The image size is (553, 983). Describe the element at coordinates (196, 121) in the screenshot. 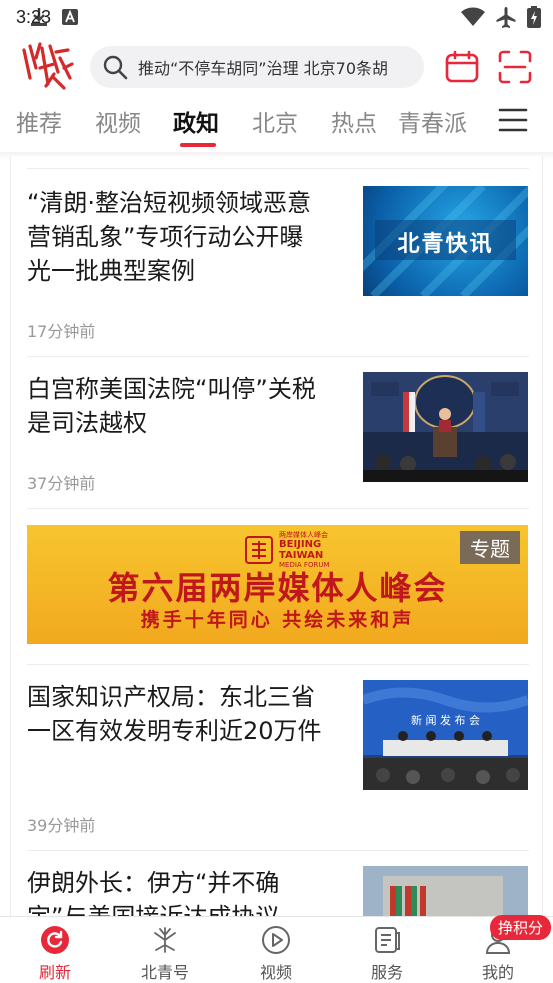

I see `tab-politics: 政知` at that location.